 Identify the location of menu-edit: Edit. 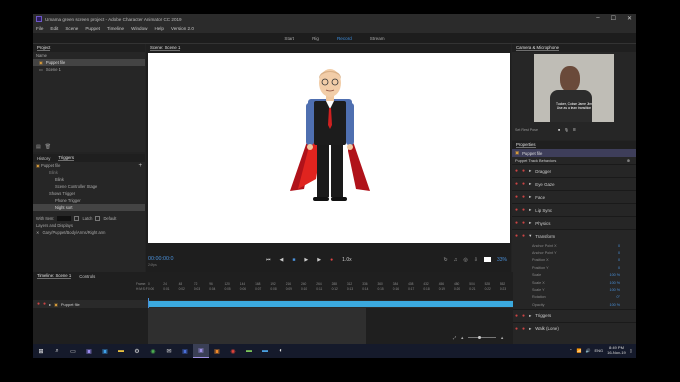
(54, 28).